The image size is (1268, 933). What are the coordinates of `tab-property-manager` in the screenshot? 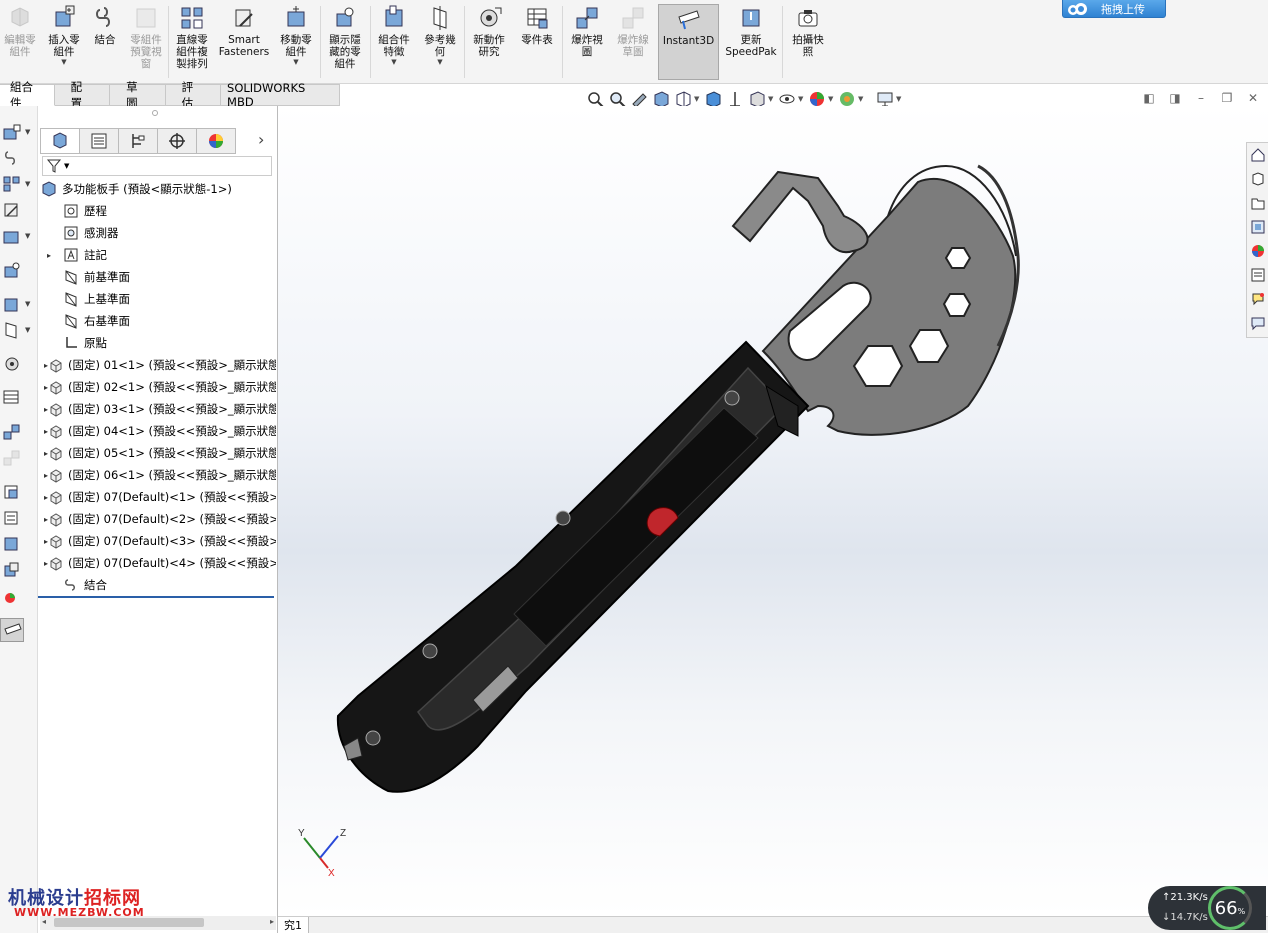 It's located at (99, 141).